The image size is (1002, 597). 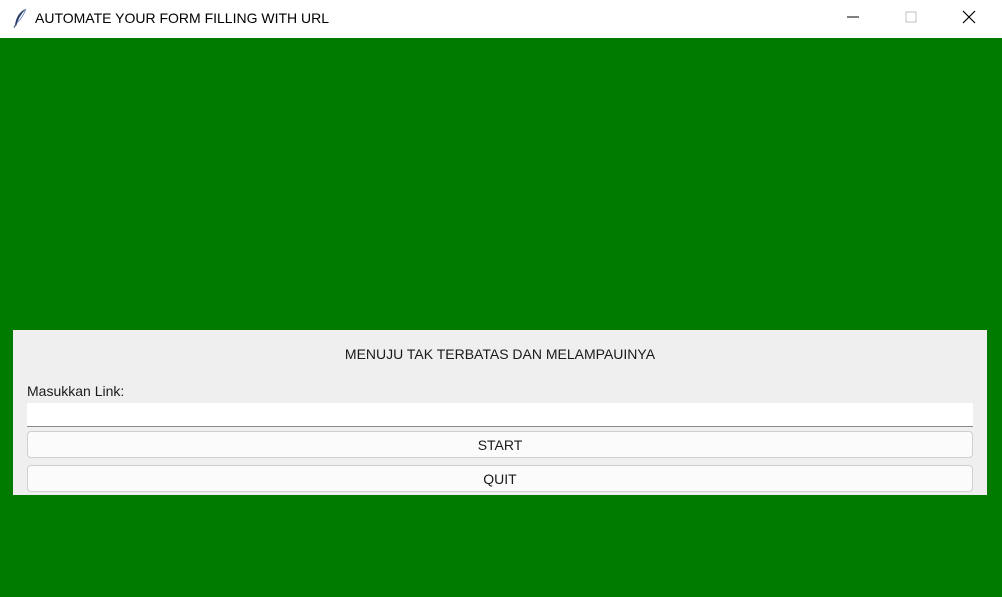 I want to click on maximize-icon, so click(x=911, y=19).